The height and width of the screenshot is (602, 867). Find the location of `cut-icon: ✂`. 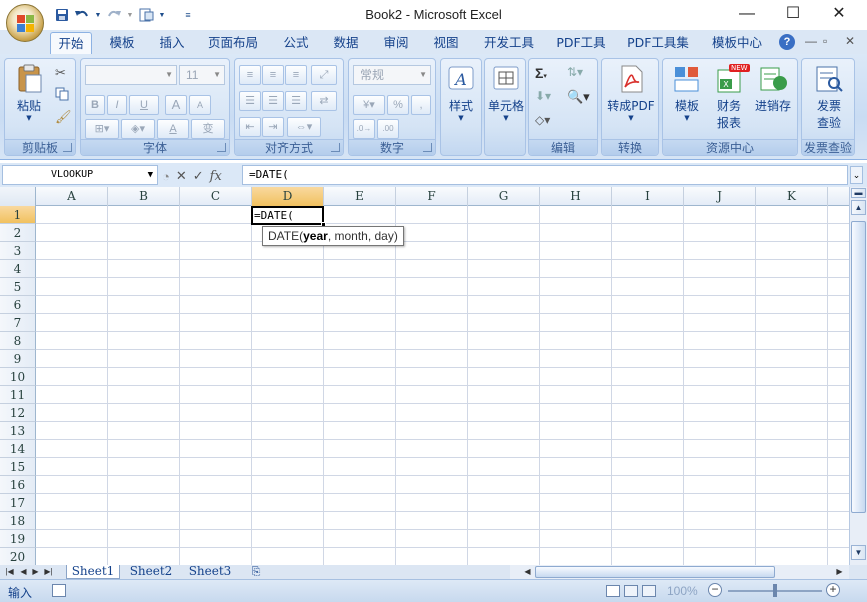

cut-icon: ✂ is located at coordinates (60, 73).